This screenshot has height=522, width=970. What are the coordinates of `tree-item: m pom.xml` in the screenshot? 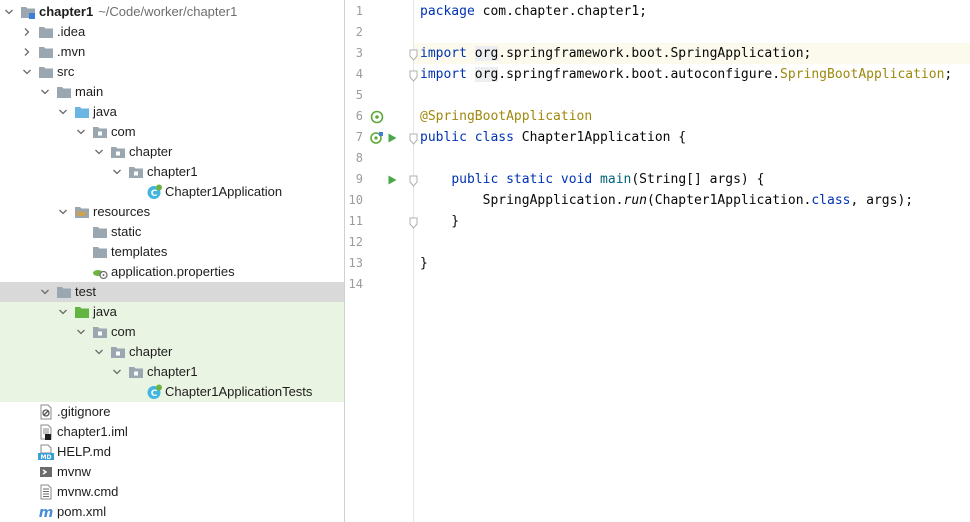 It's located at (172, 512).